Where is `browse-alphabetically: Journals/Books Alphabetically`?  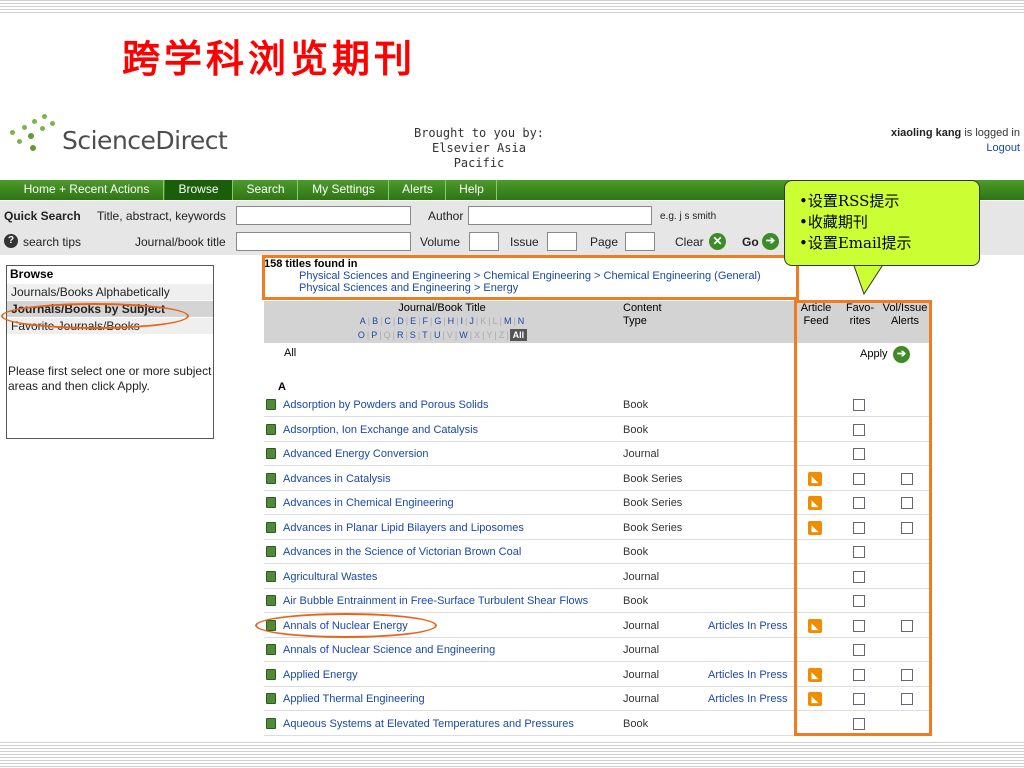 browse-alphabetically: Journals/Books Alphabetically is located at coordinates (110, 291).